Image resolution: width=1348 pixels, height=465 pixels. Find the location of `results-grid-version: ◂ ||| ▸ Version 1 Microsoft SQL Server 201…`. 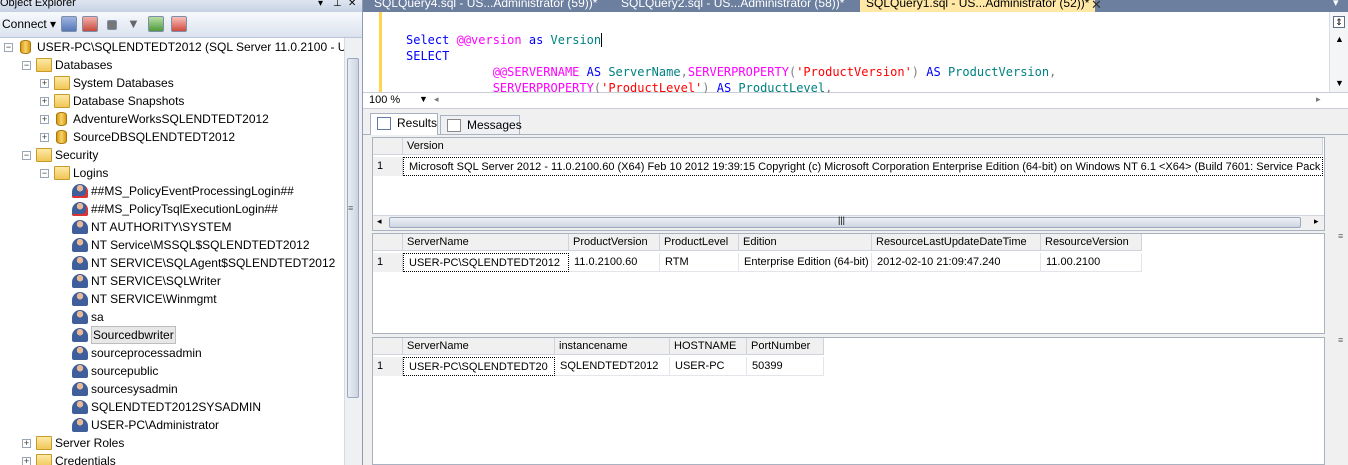

results-grid-version: ◂ ||| ▸ Version 1 Microsoft SQL Server 201… is located at coordinates (848, 184).